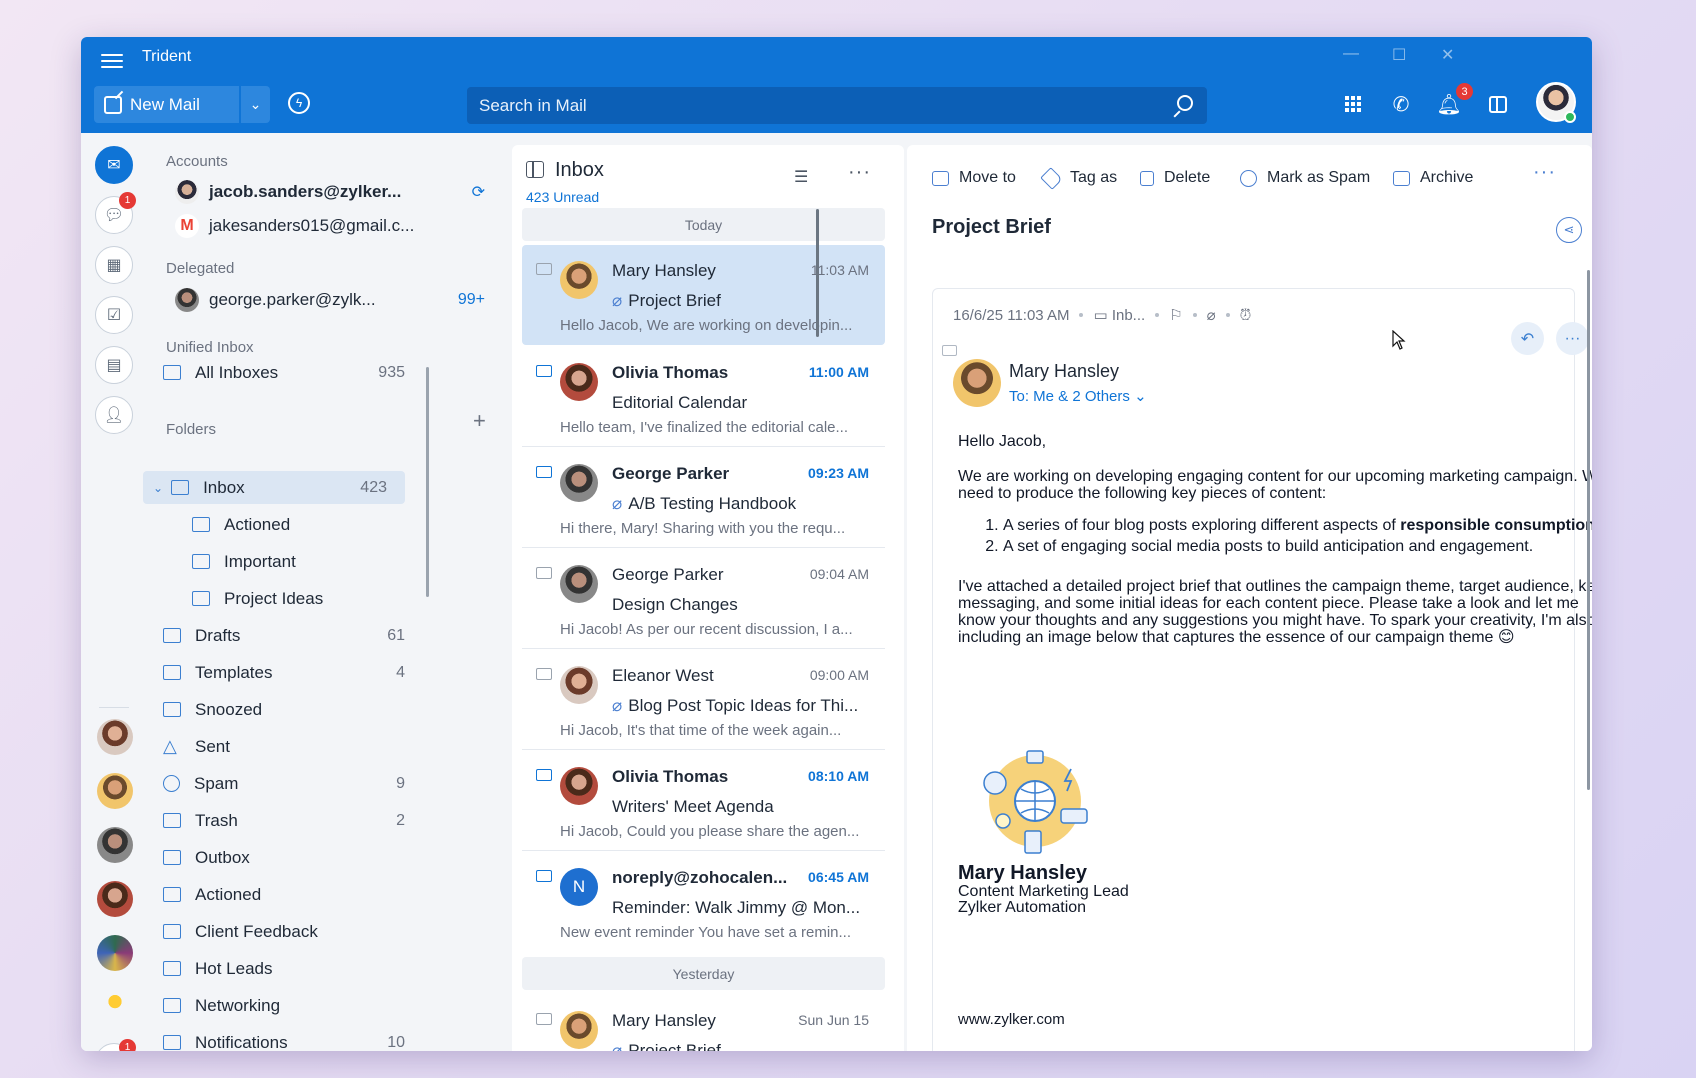 This screenshot has height=1078, width=1696. I want to click on group-avatar, so click(115, 953).